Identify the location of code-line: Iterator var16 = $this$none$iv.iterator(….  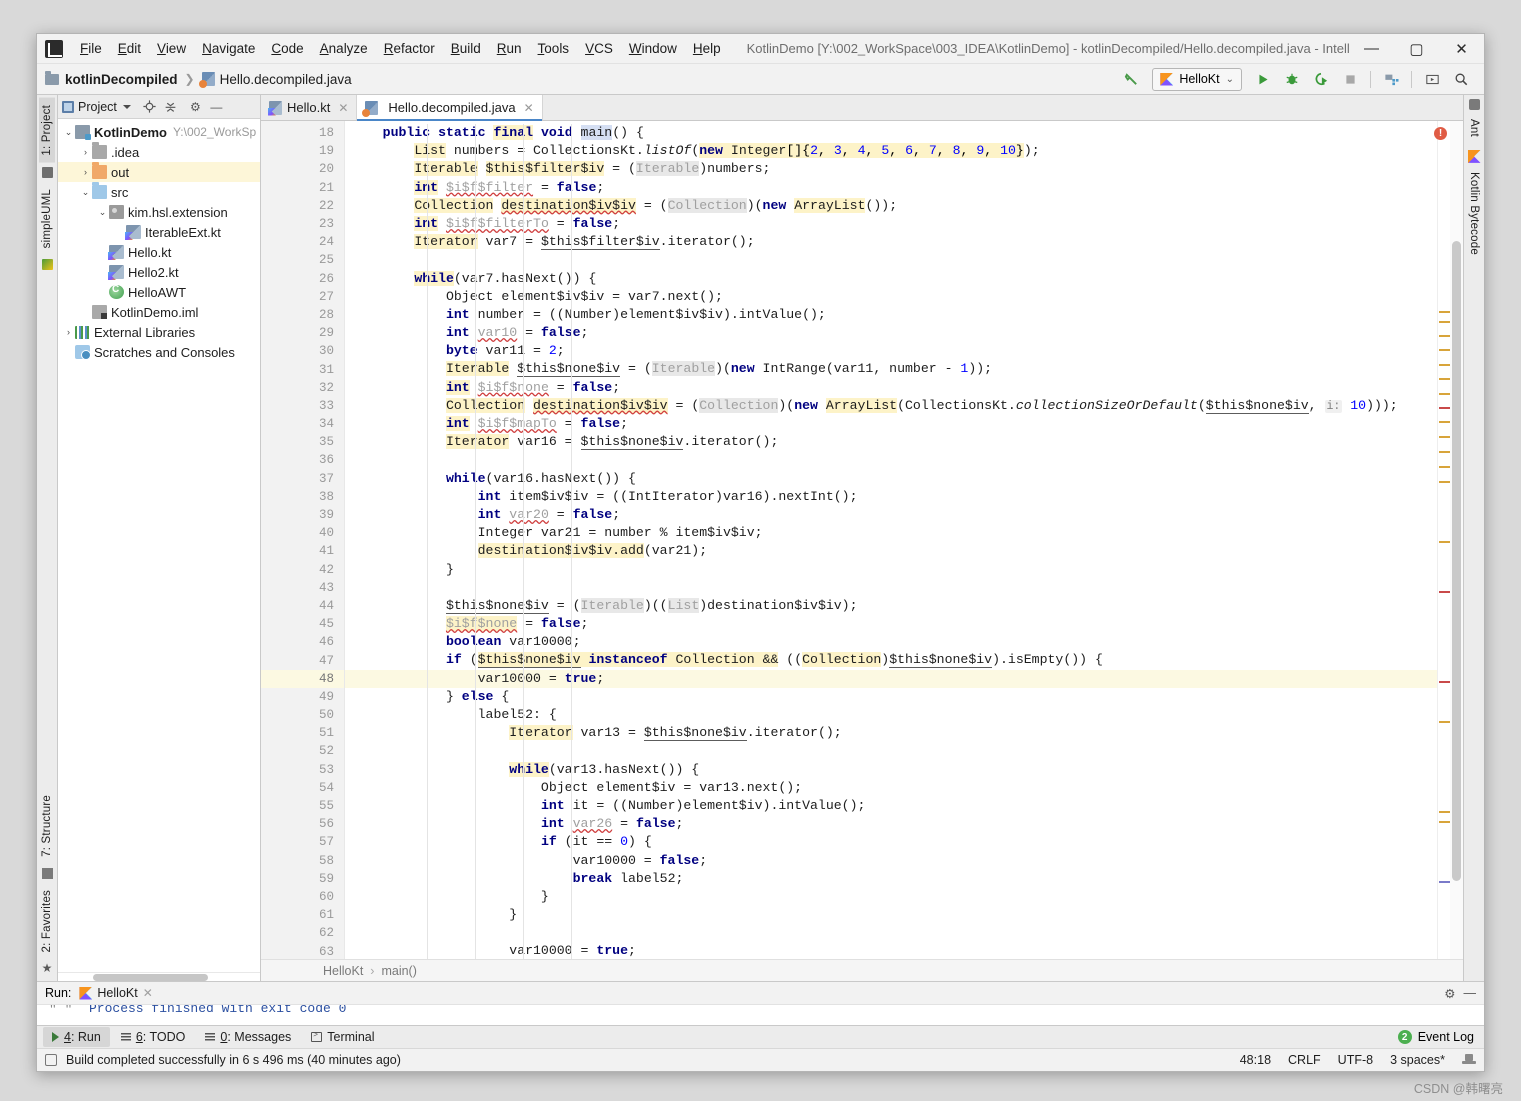
(891, 442).